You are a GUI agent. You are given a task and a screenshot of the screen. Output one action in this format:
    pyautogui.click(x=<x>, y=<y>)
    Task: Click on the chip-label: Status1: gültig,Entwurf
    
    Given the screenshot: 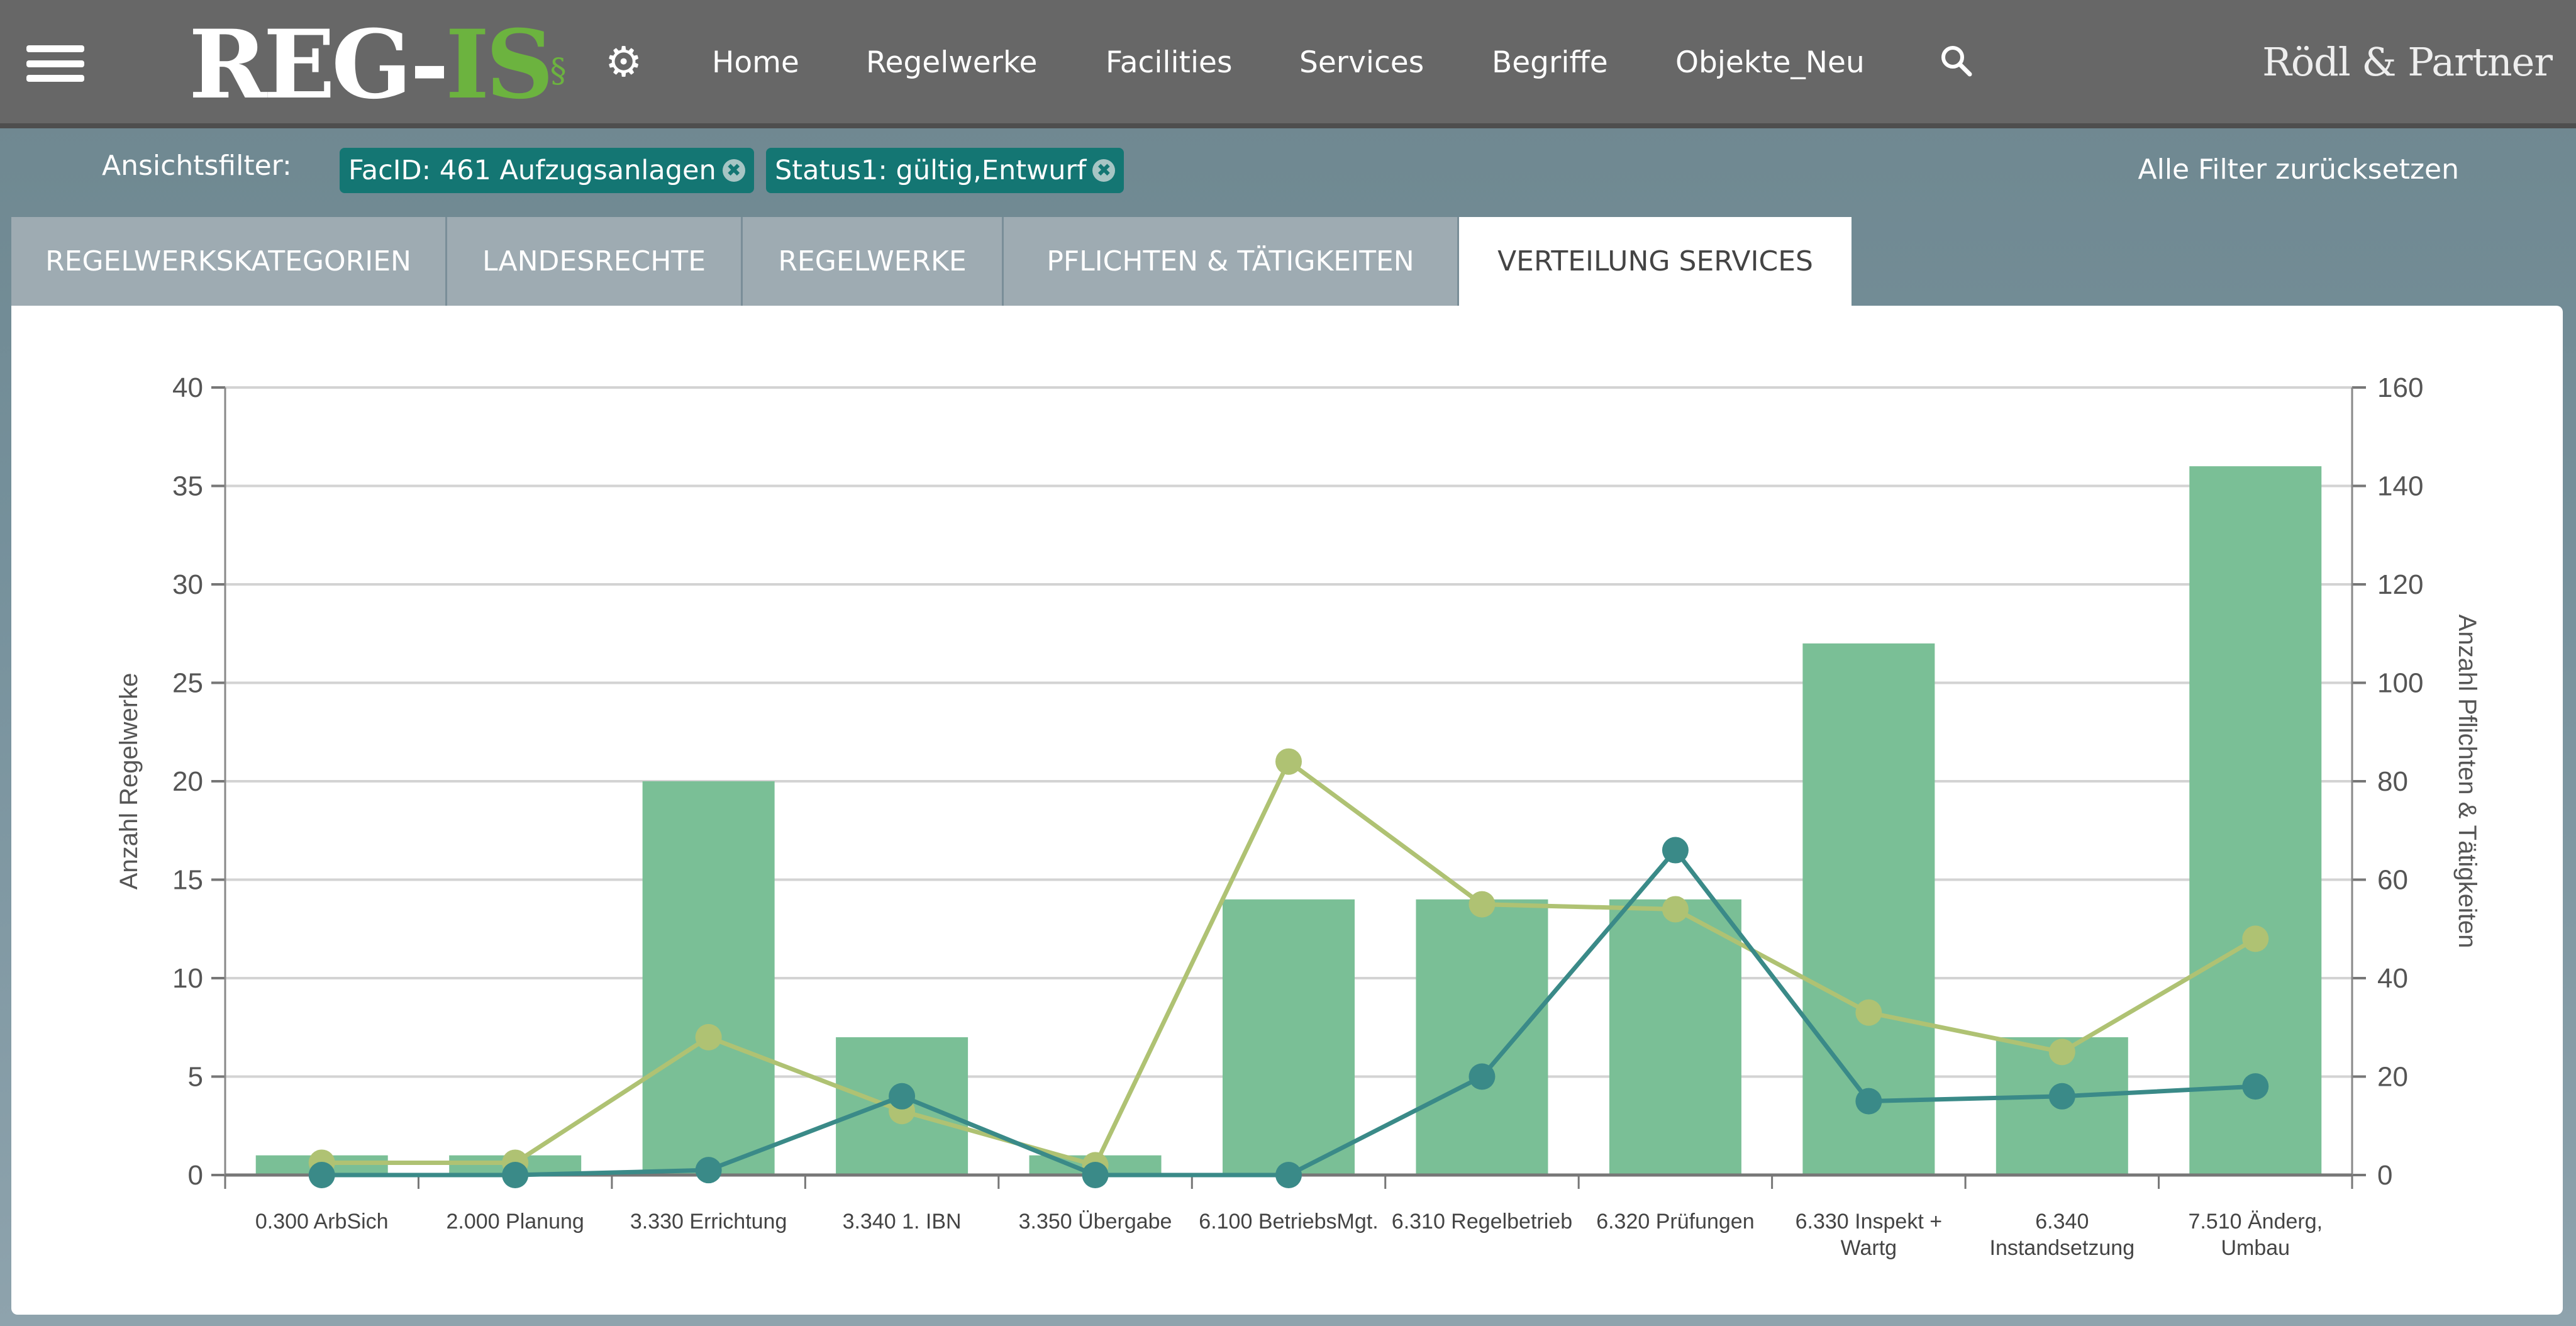 What is the action you would take?
    pyautogui.click(x=931, y=170)
    